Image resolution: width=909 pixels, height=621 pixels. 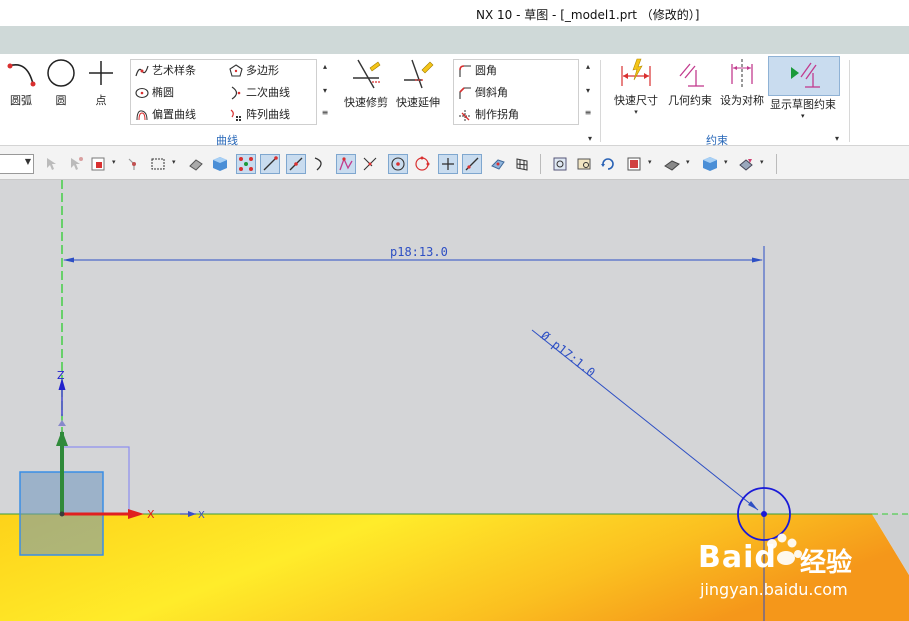 I want to click on circle-button: 圆, so click(x=61, y=83).